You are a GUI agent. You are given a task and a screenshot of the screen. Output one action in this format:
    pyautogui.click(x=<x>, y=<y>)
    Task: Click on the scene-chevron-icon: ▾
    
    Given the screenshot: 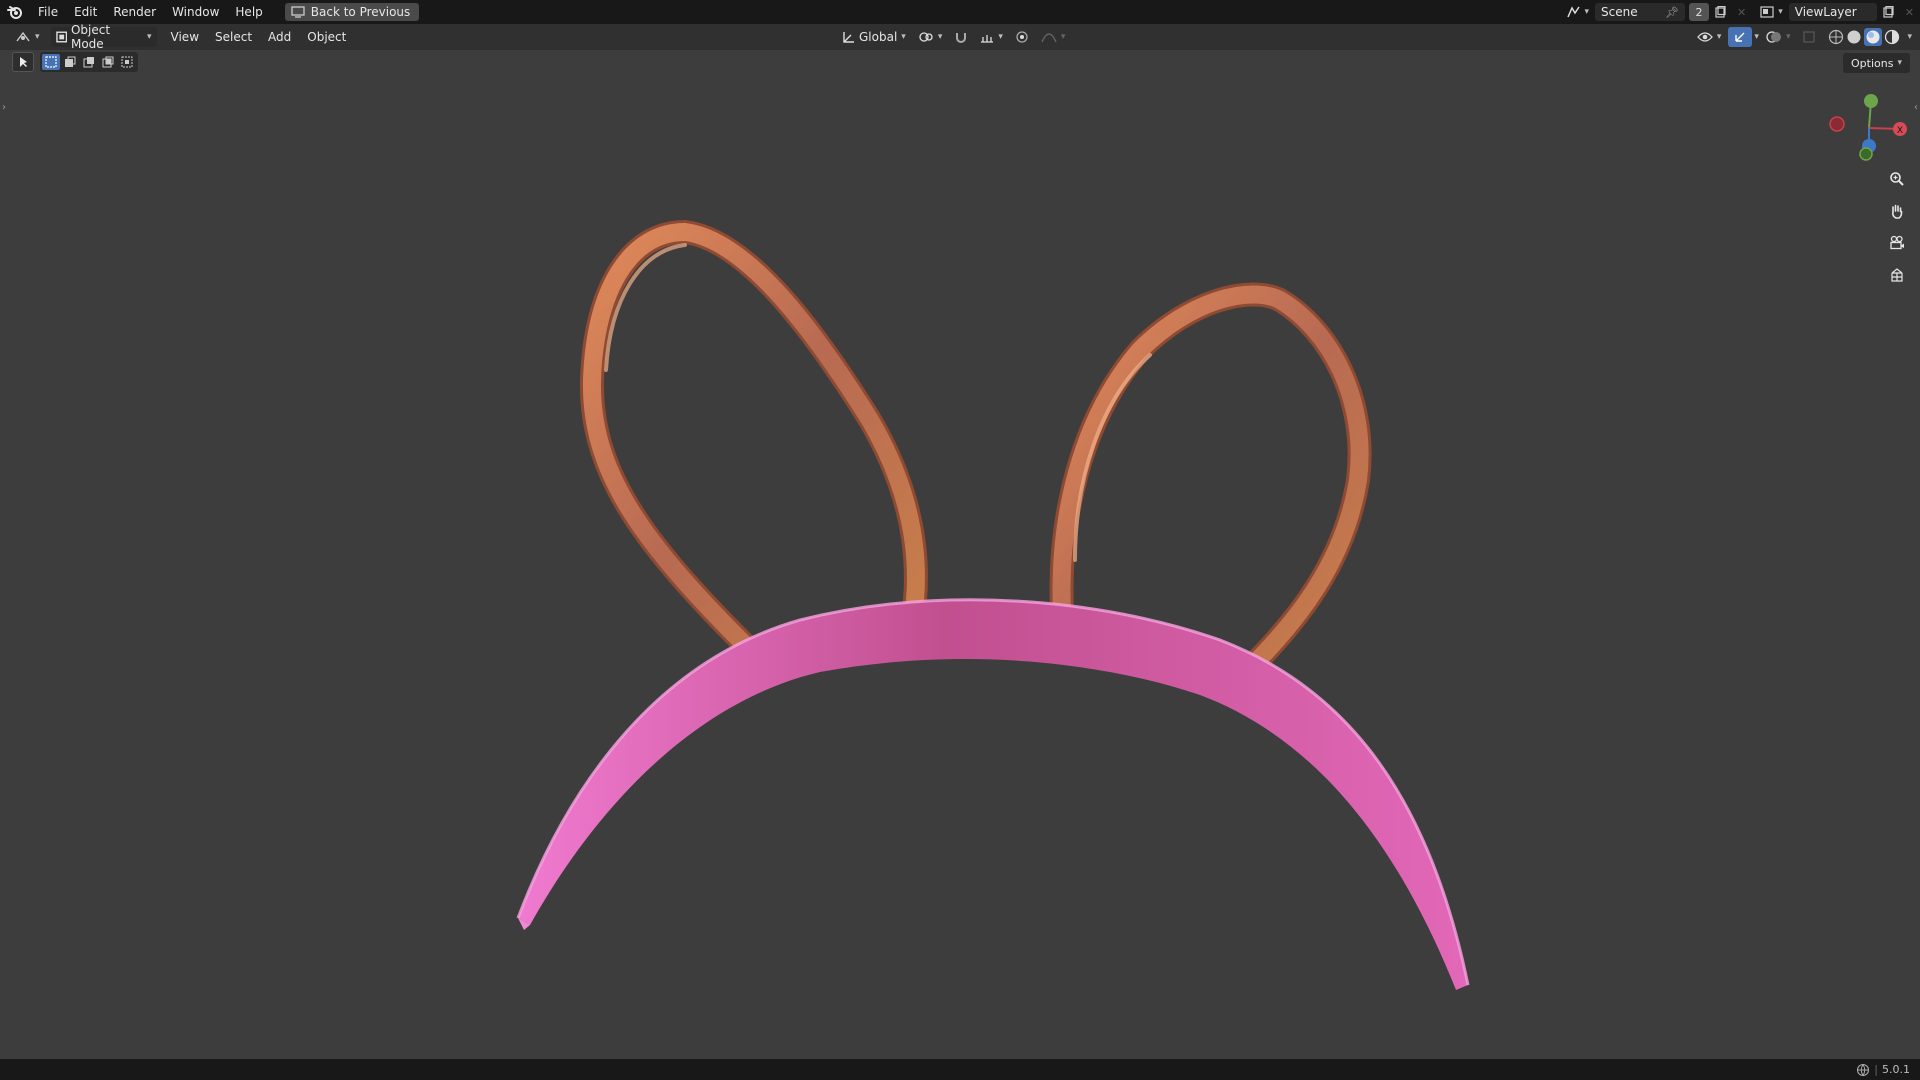 What is the action you would take?
    pyautogui.click(x=1587, y=12)
    